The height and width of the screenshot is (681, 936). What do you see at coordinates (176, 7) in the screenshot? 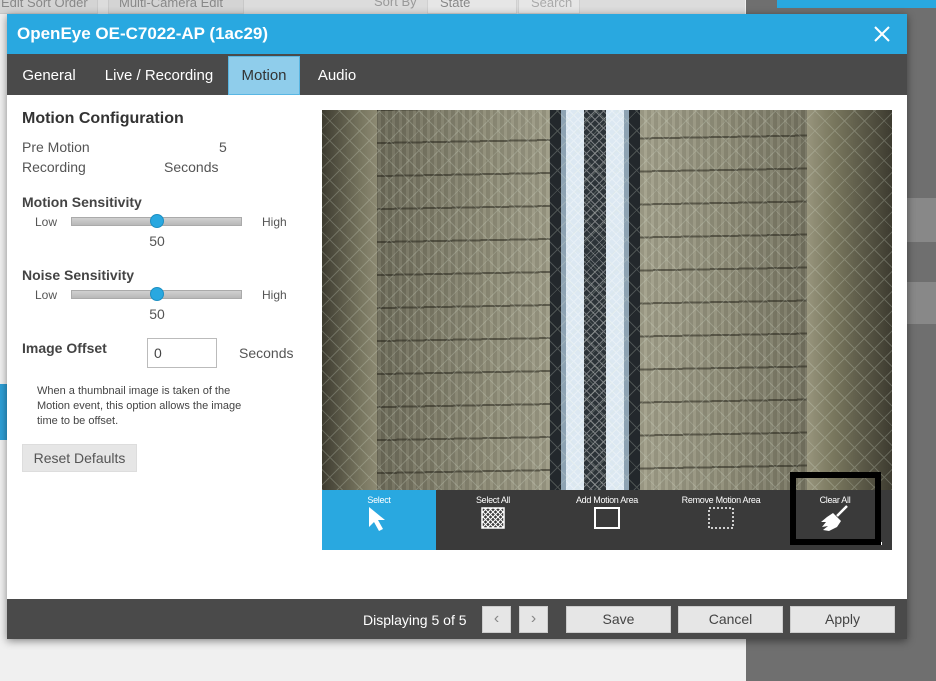
I see `multi-camera-edit-button: Multi-Camera Edit` at bounding box center [176, 7].